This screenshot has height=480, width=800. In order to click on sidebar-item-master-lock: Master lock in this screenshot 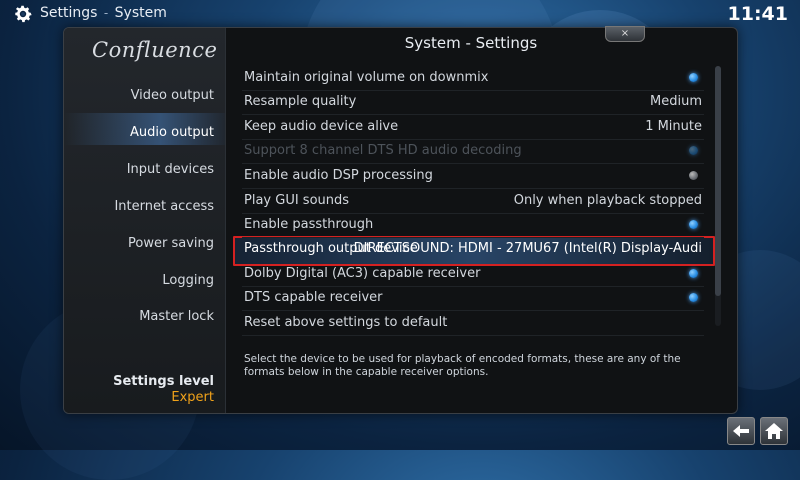, I will do `click(176, 316)`.